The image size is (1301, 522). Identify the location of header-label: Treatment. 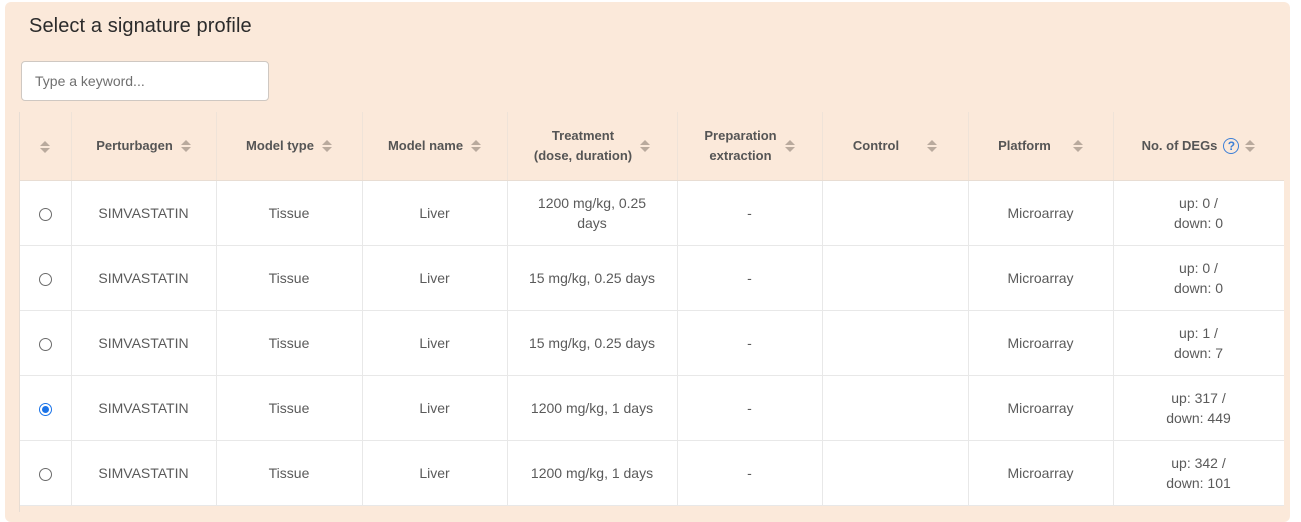
(583, 135).